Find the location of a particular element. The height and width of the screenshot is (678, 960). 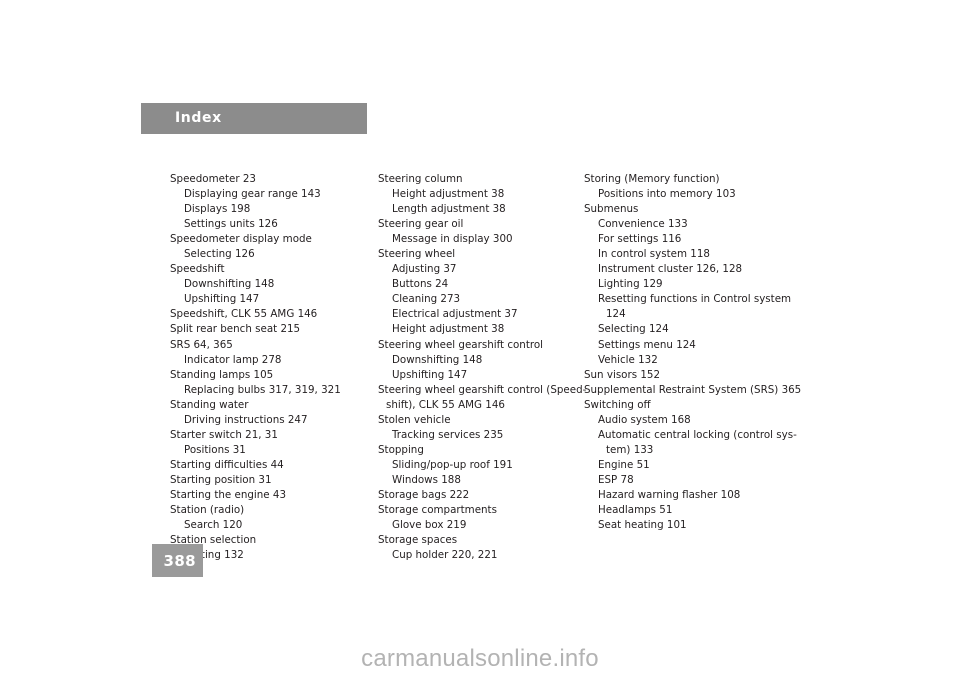

index-entry: Sun visors 152 is located at coordinates (622, 374).